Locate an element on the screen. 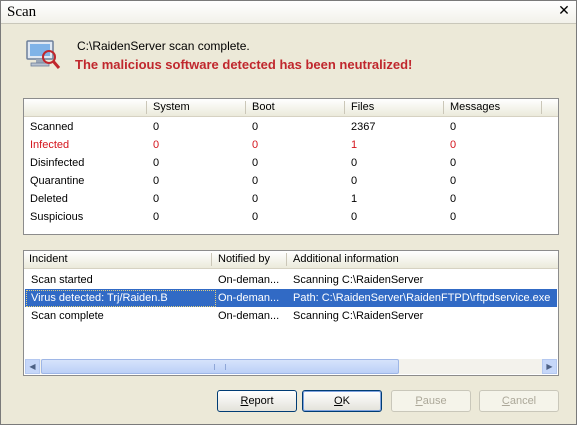 This screenshot has height=425, width=577. grip-icon is located at coordinates (220, 367).